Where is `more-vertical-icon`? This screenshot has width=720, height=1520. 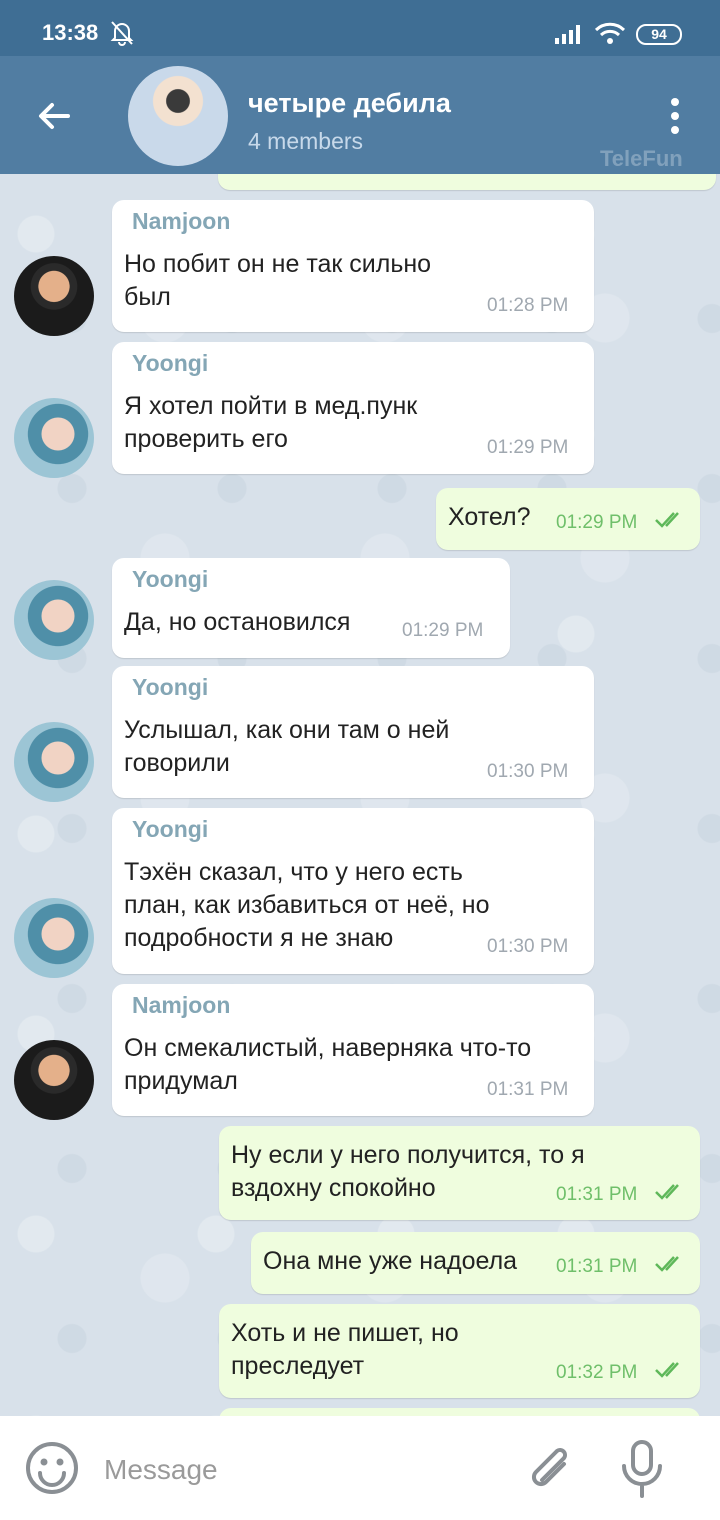 more-vertical-icon is located at coordinates (675, 116).